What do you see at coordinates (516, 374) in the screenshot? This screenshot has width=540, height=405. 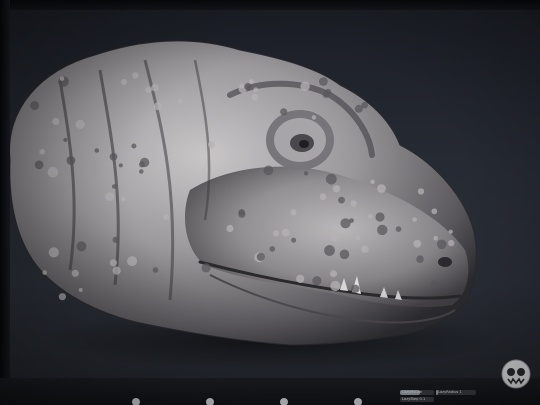 I see `skull-logo-icon` at bounding box center [516, 374].